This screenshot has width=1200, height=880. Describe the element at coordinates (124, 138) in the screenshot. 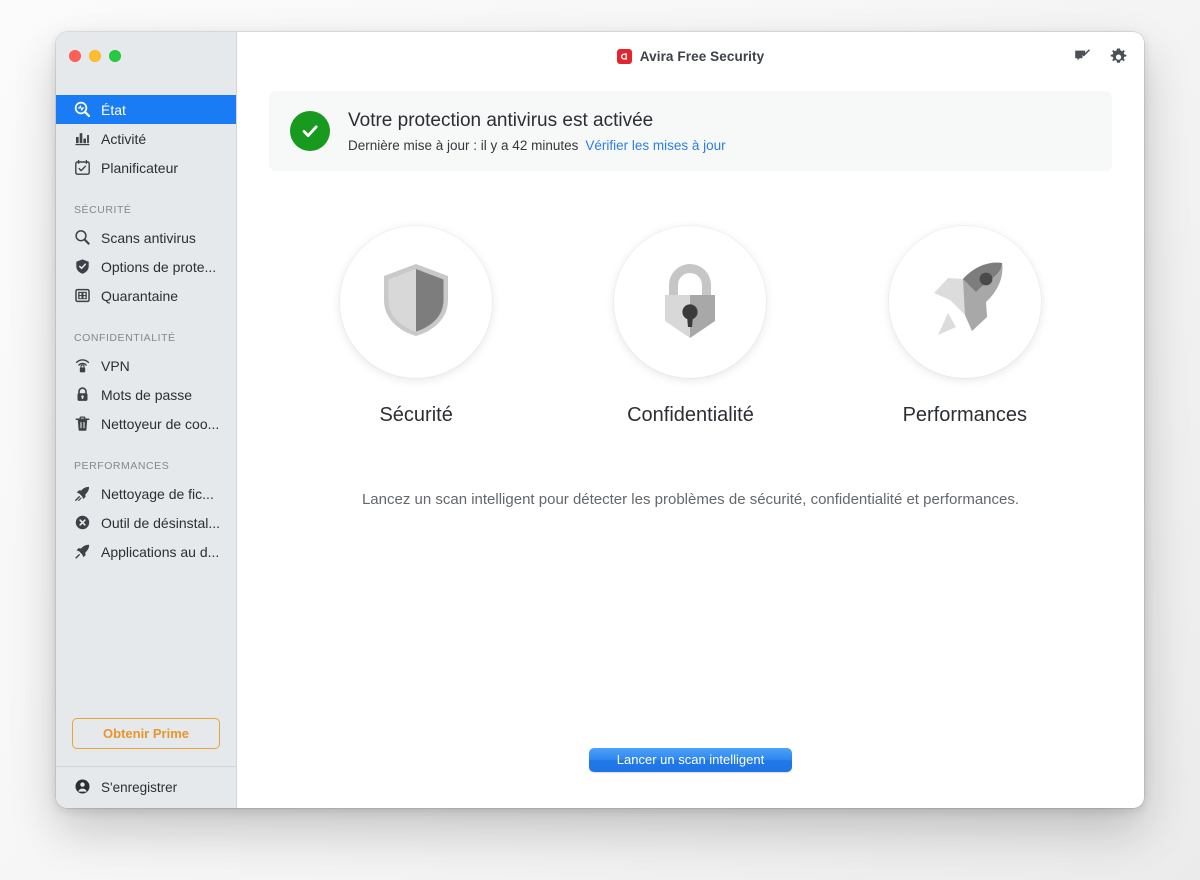

I see `sidebar-item-label: Activité` at that location.